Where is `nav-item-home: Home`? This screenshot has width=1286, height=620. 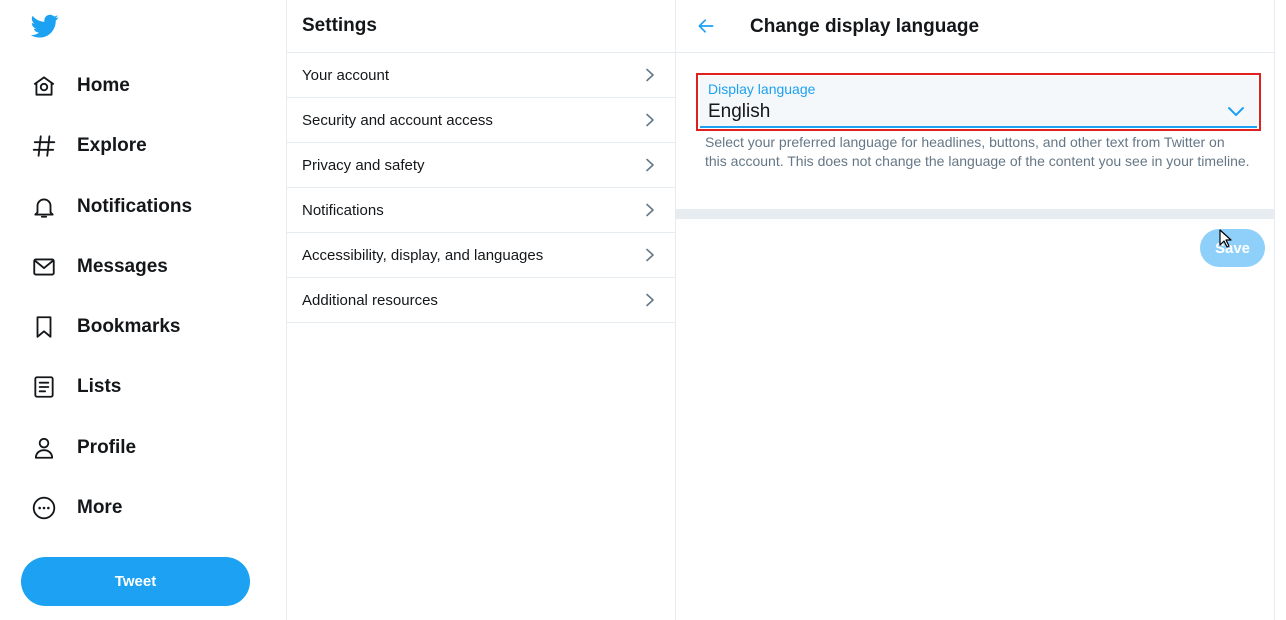 nav-item-home: Home is located at coordinates (140, 86).